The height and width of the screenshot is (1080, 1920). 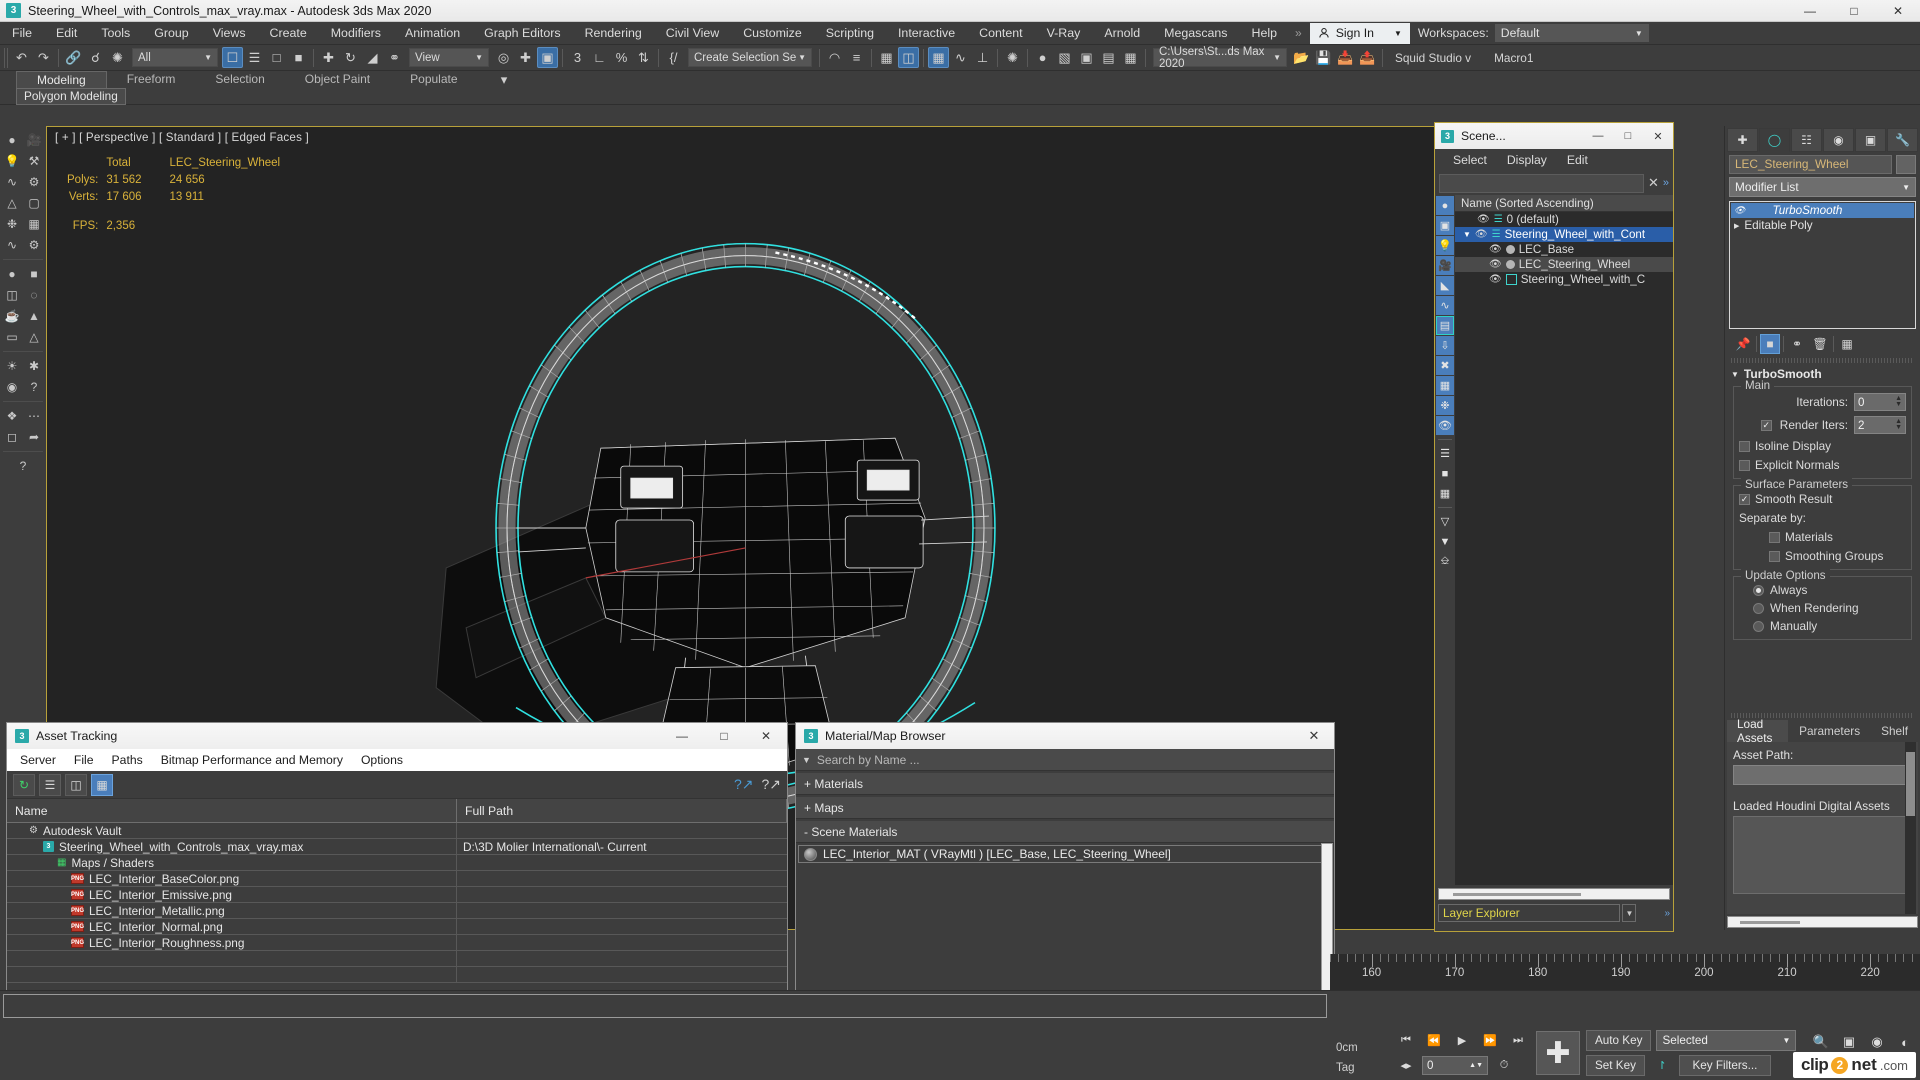 What do you see at coordinates (1770, 344) in the screenshot?
I see `show-end-result-icon: ■` at bounding box center [1770, 344].